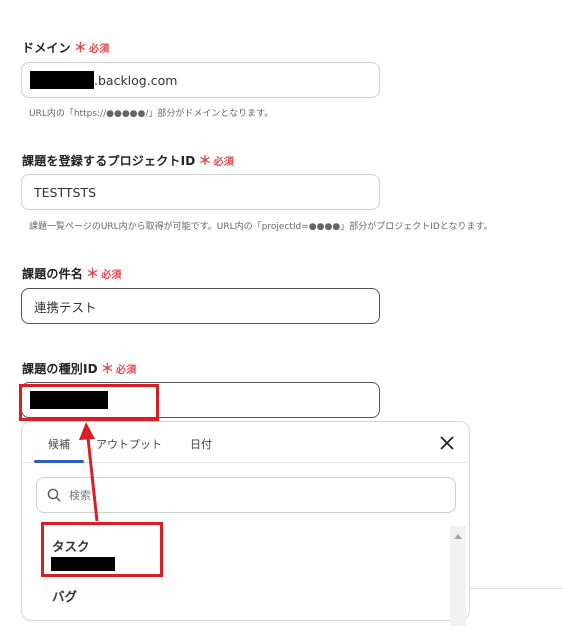 This screenshot has width=563, height=626. What do you see at coordinates (59, 461) in the screenshot?
I see `active-tab-indicator` at bounding box center [59, 461].